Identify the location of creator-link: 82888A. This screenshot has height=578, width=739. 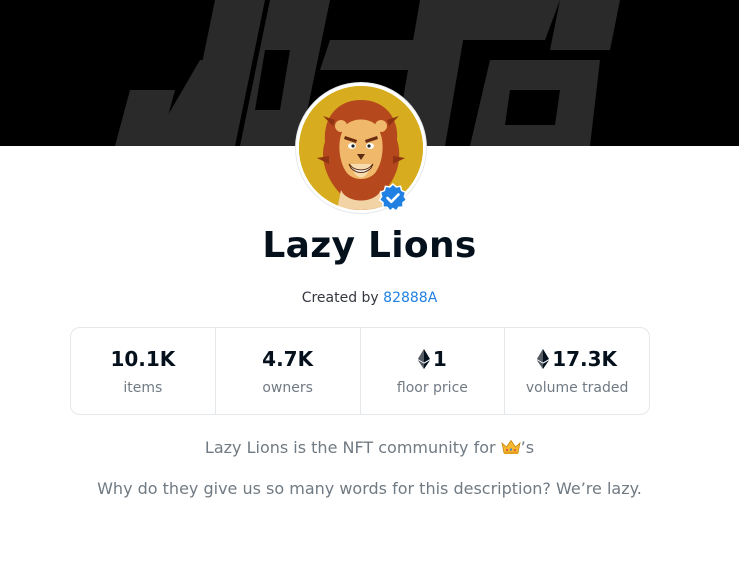
(410, 298).